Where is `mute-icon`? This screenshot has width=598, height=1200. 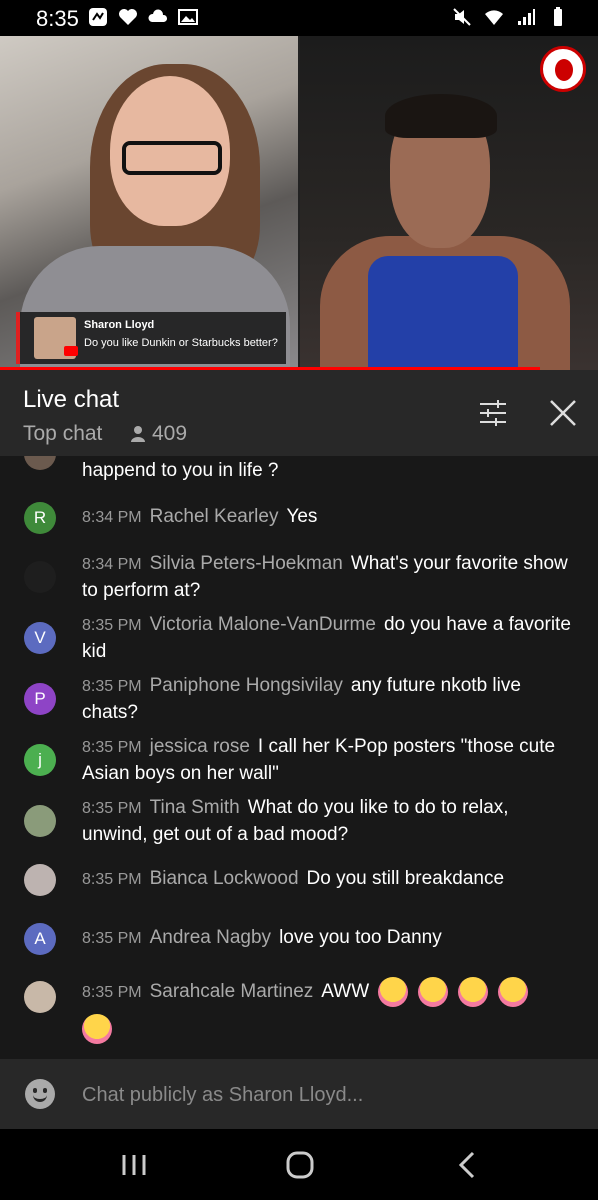
mute-icon is located at coordinates (462, 17).